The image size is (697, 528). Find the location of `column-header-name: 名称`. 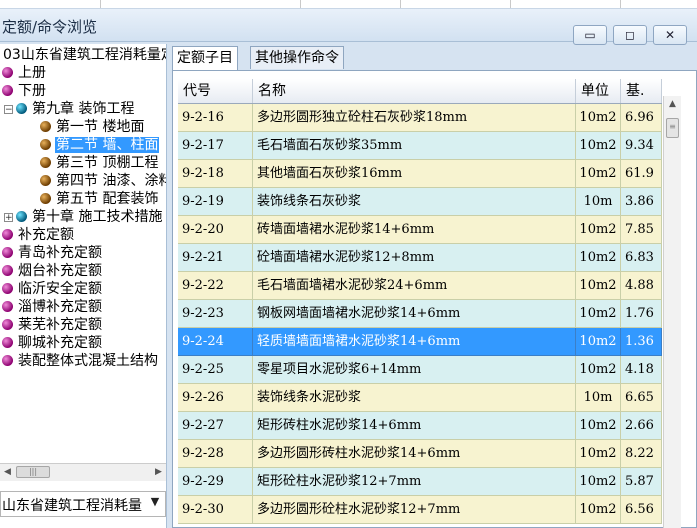

column-header-name: 名称 is located at coordinates (414, 91).